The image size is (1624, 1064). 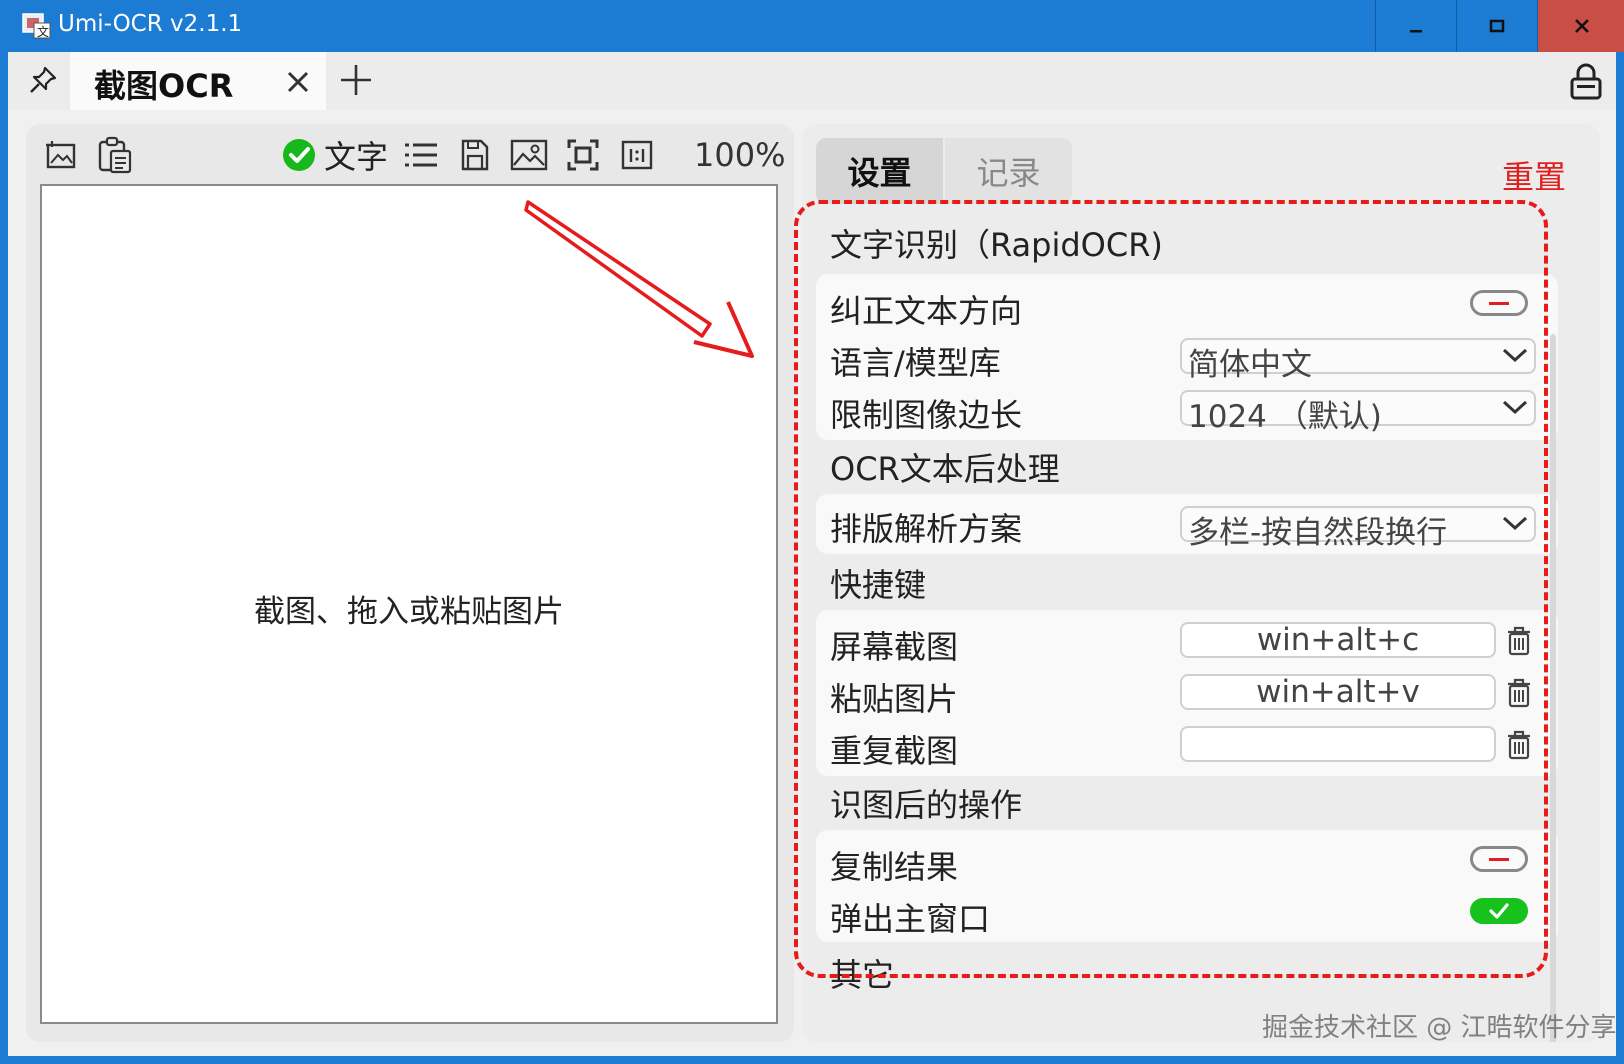 I want to click on minimize-button, so click(x=1415, y=26).